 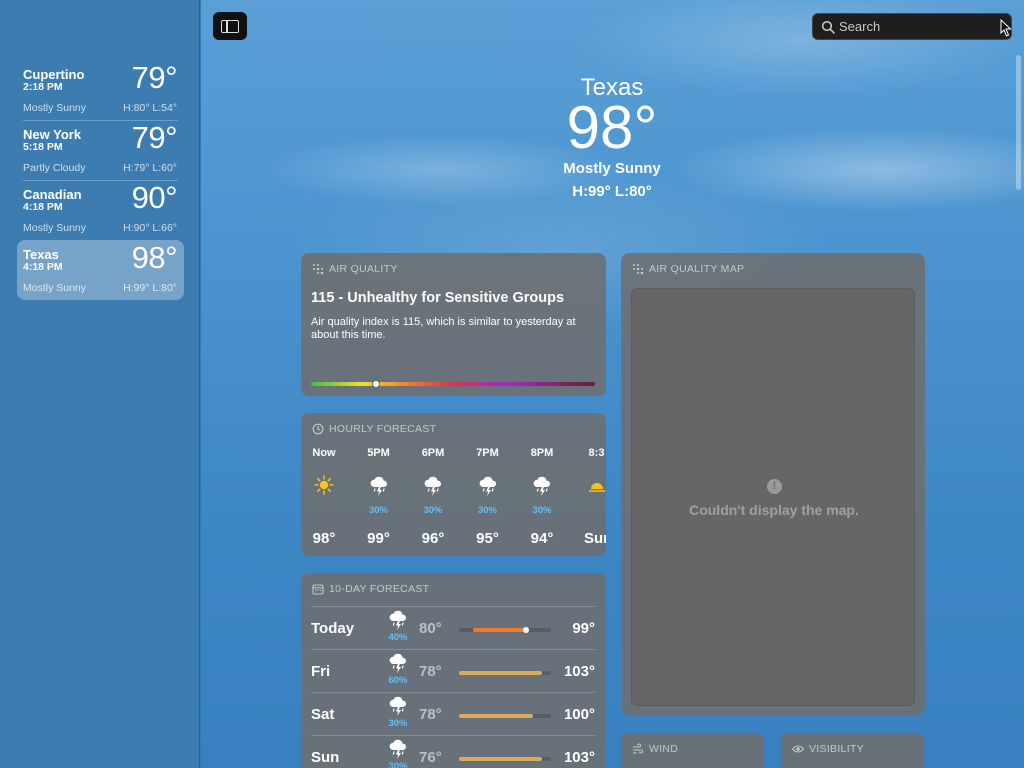 I want to click on day-forecast-row: Sat 30% 78° 100°, so click(x=453, y=713).